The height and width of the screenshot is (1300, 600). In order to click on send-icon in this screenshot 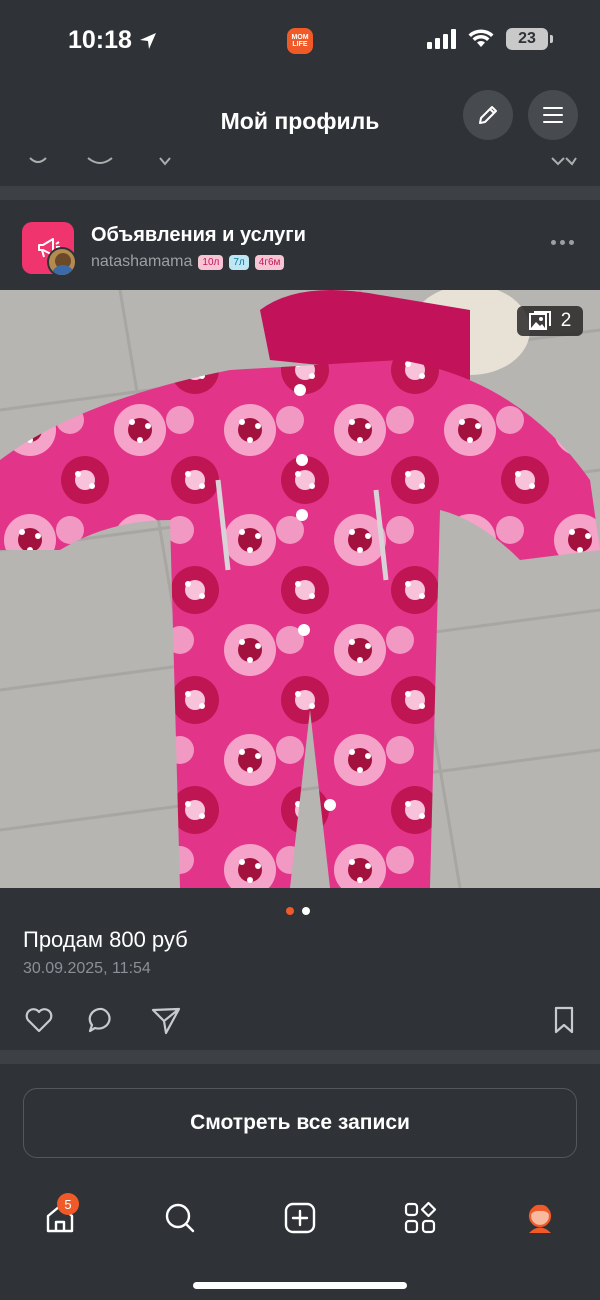, I will do `click(166, 1021)`.